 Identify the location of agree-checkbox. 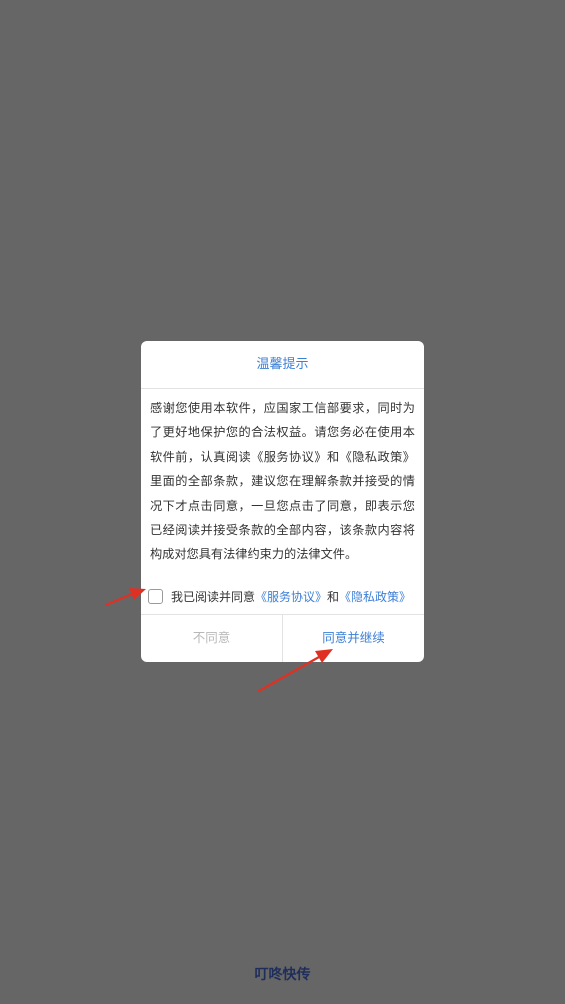
(155, 596).